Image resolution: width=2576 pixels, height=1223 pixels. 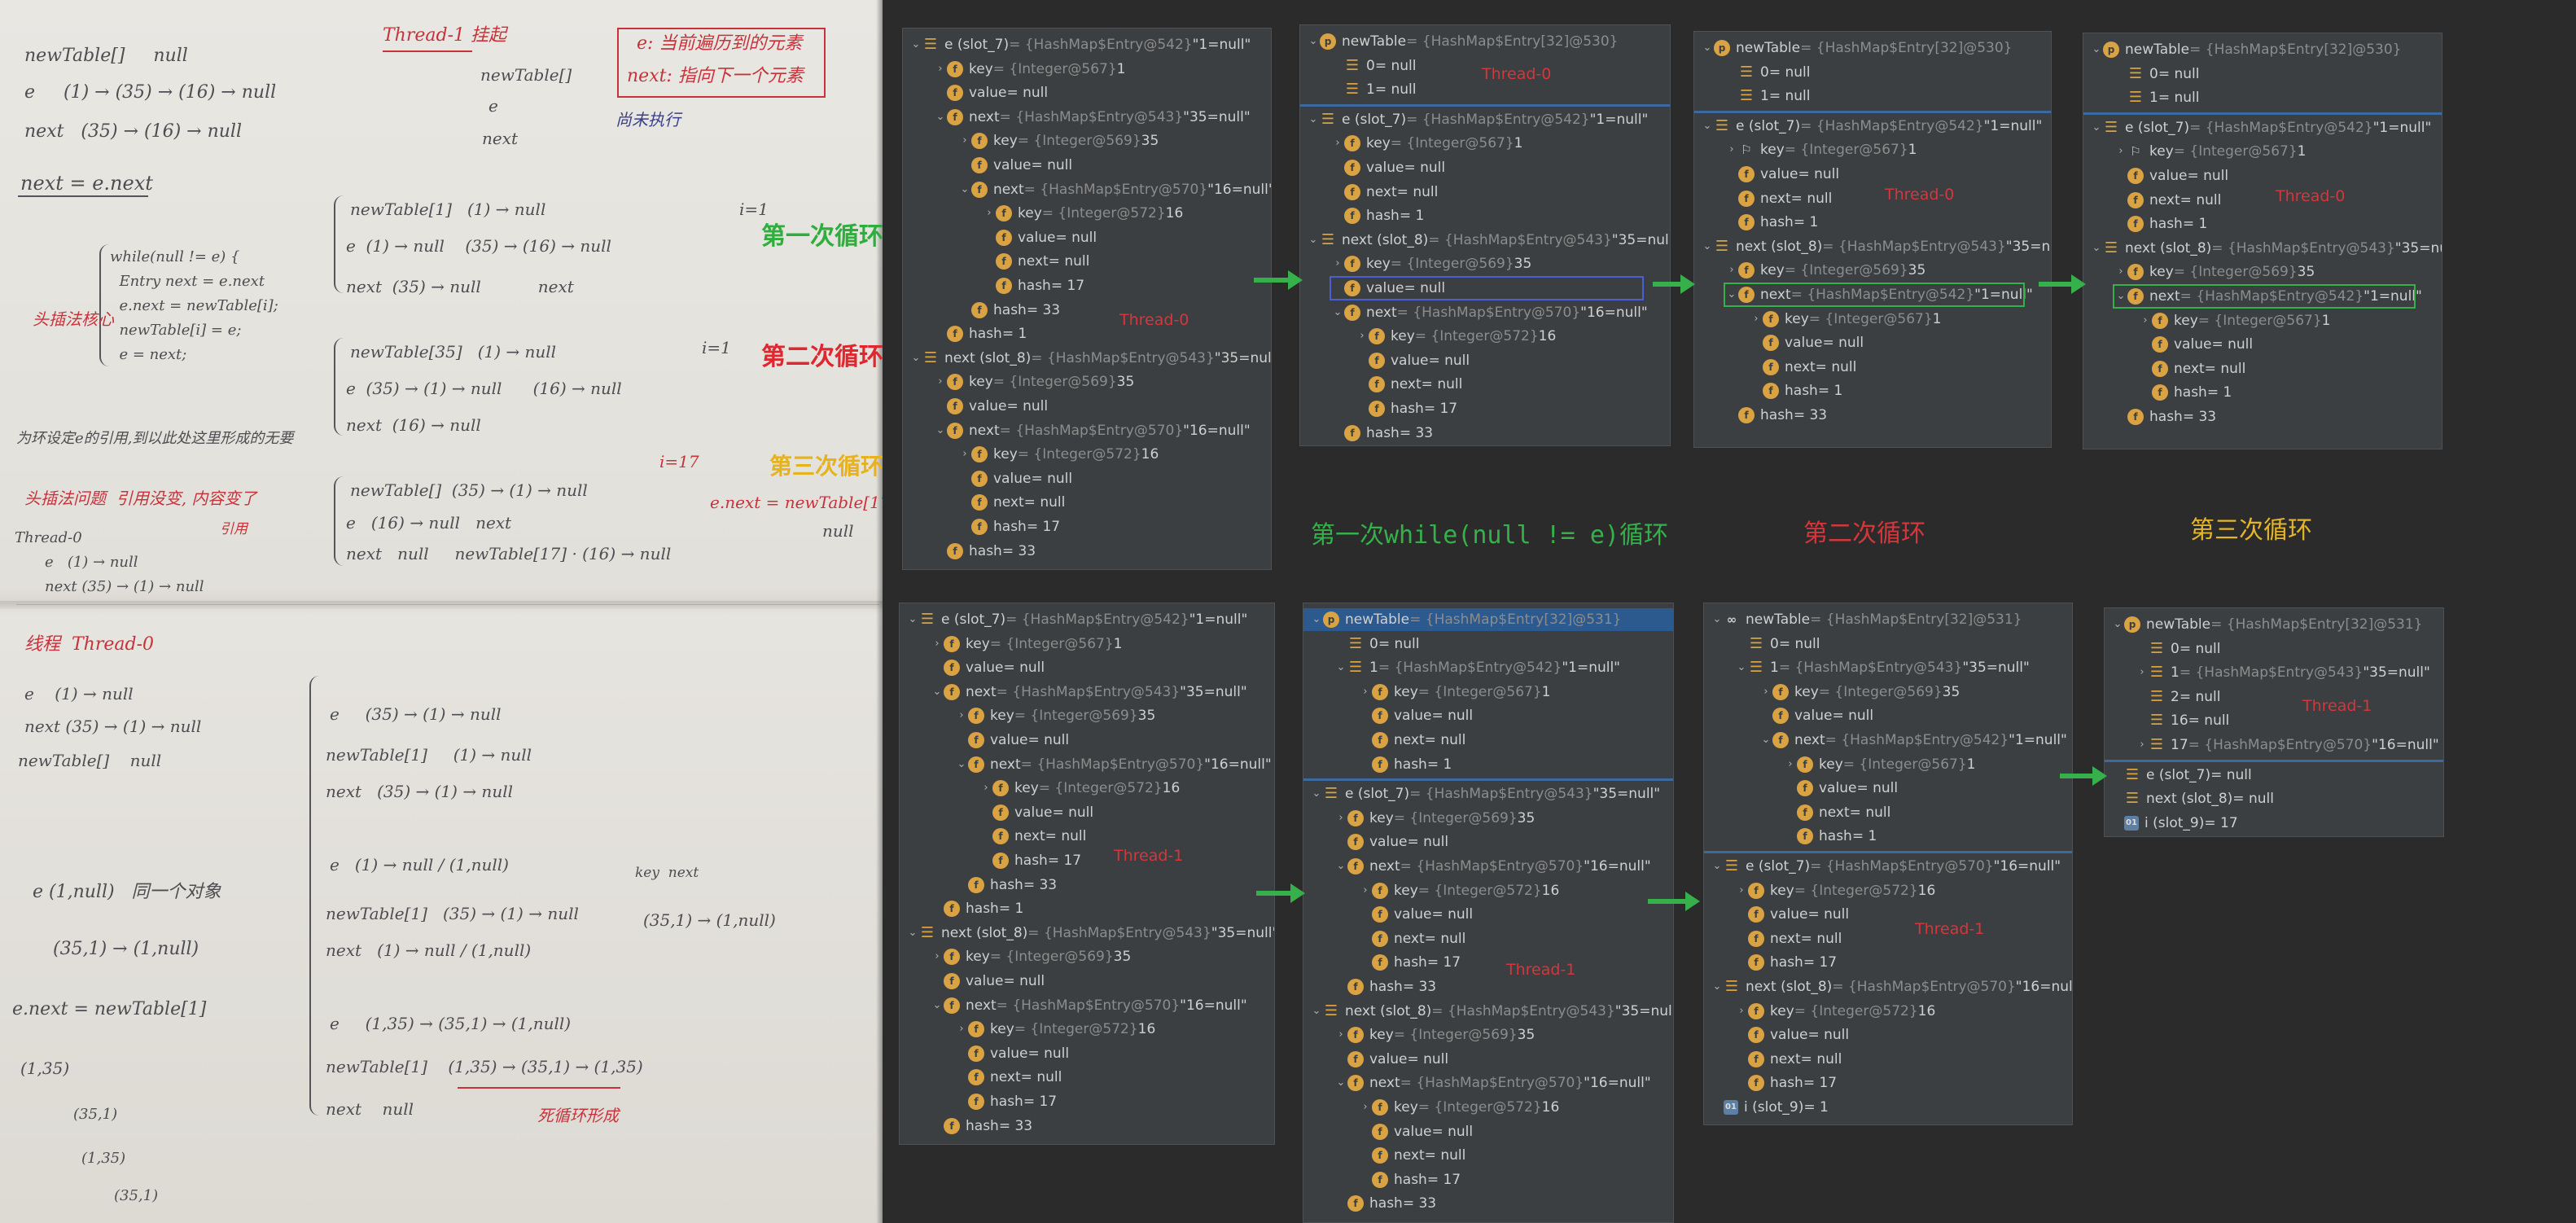 What do you see at coordinates (1770, 1107) in the screenshot?
I see `variable-row: 01 i (slot_9) = 1` at bounding box center [1770, 1107].